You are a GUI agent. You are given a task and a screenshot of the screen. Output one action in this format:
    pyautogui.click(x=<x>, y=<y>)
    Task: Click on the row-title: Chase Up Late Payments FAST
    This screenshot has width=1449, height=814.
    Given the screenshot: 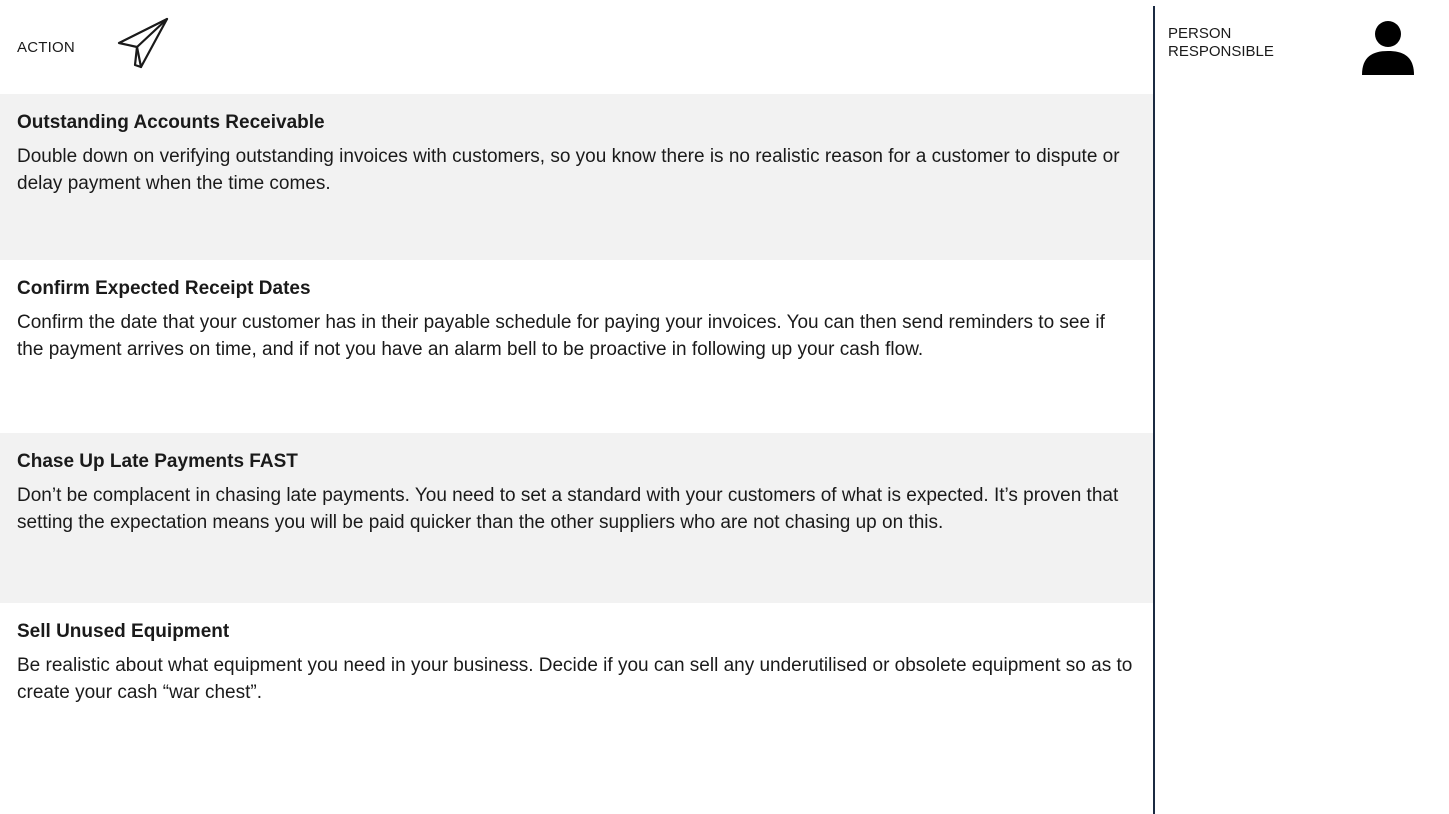 What is the action you would take?
    pyautogui.click(x=157, y=461)
    